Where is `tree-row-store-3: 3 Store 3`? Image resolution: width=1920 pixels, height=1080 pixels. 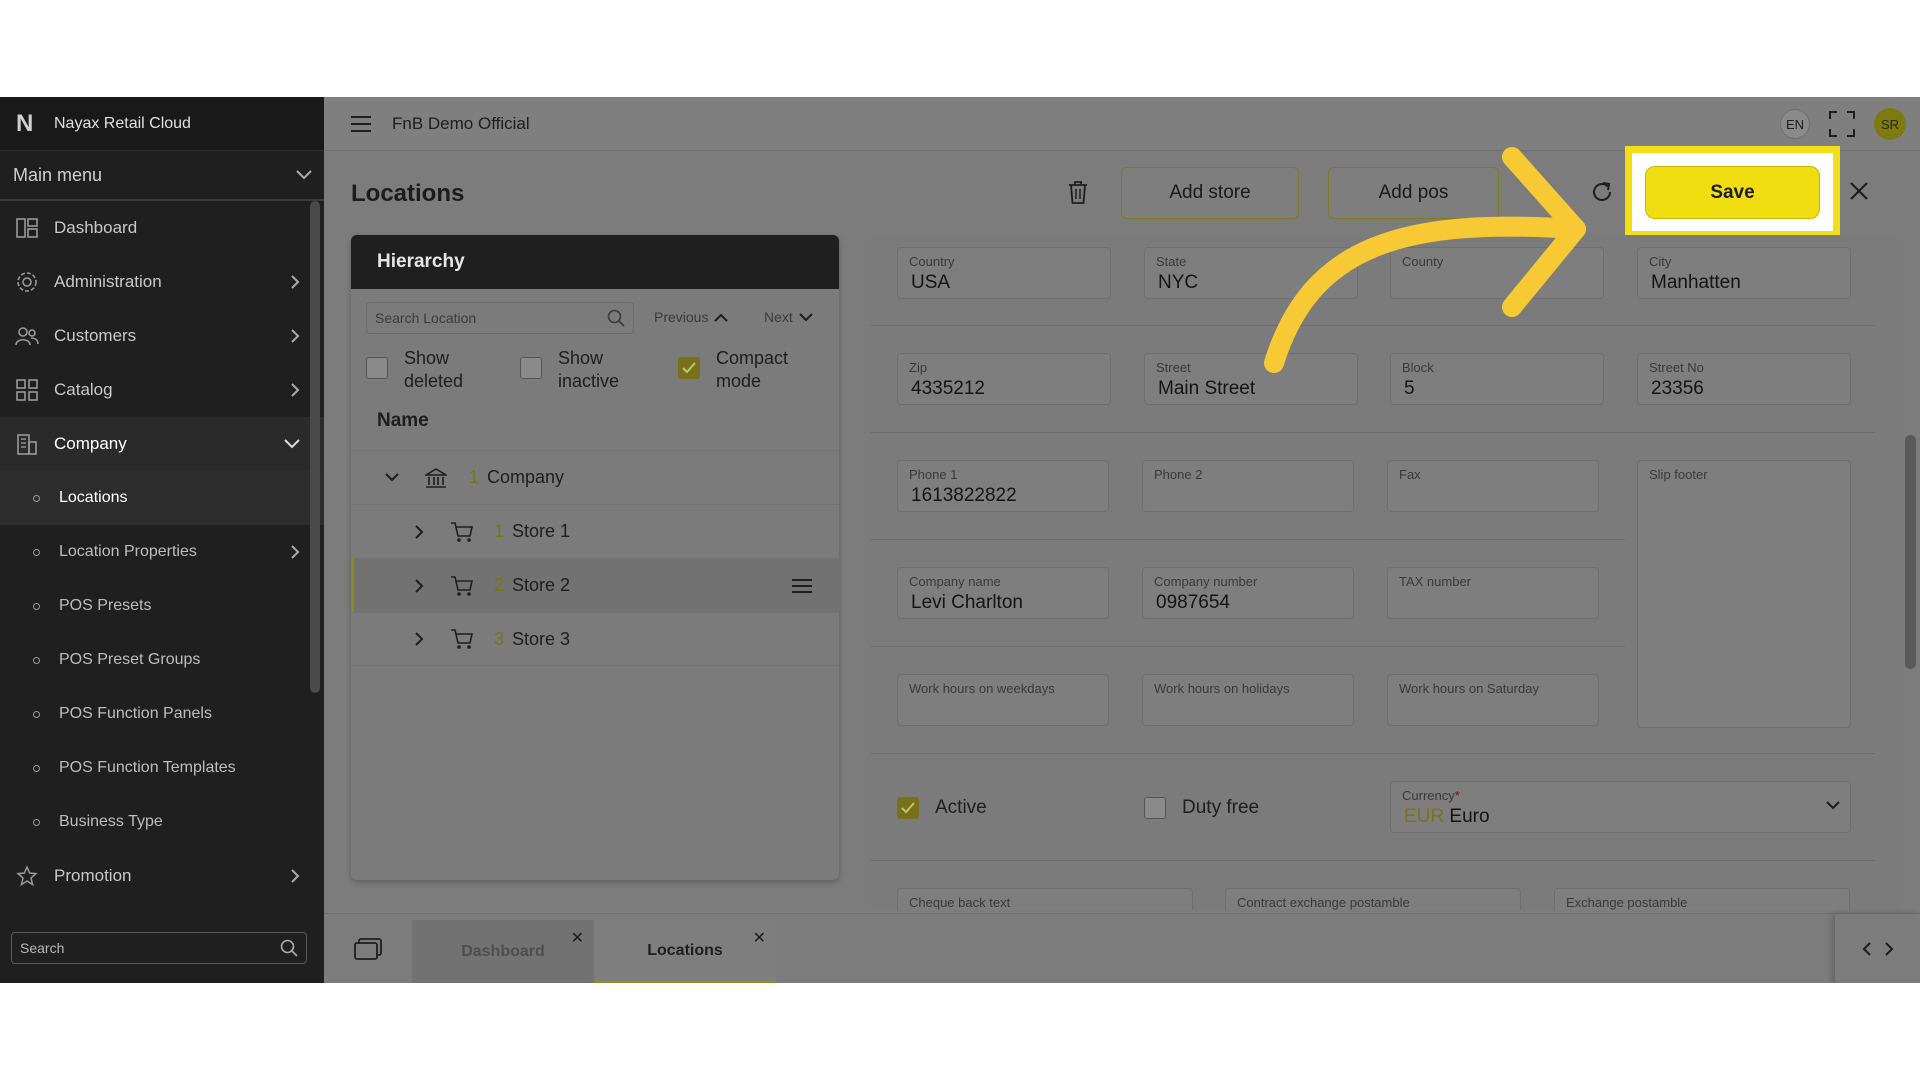
tree-row-store-3: 3 Store 3 is located at coordinates (595, 639).